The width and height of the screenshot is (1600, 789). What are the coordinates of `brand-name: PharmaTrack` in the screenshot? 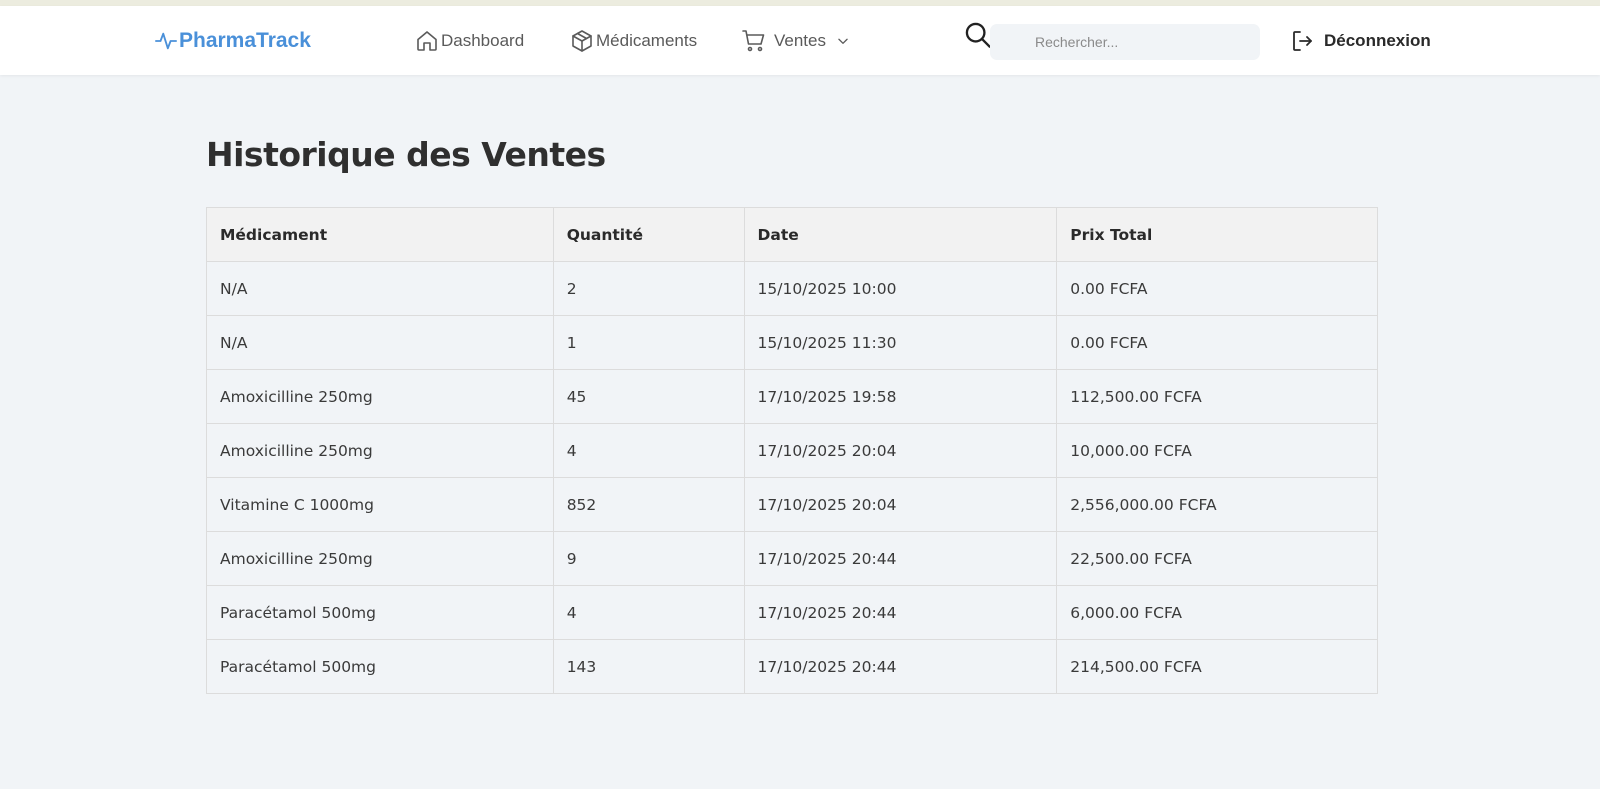 It's located at (245, 40).